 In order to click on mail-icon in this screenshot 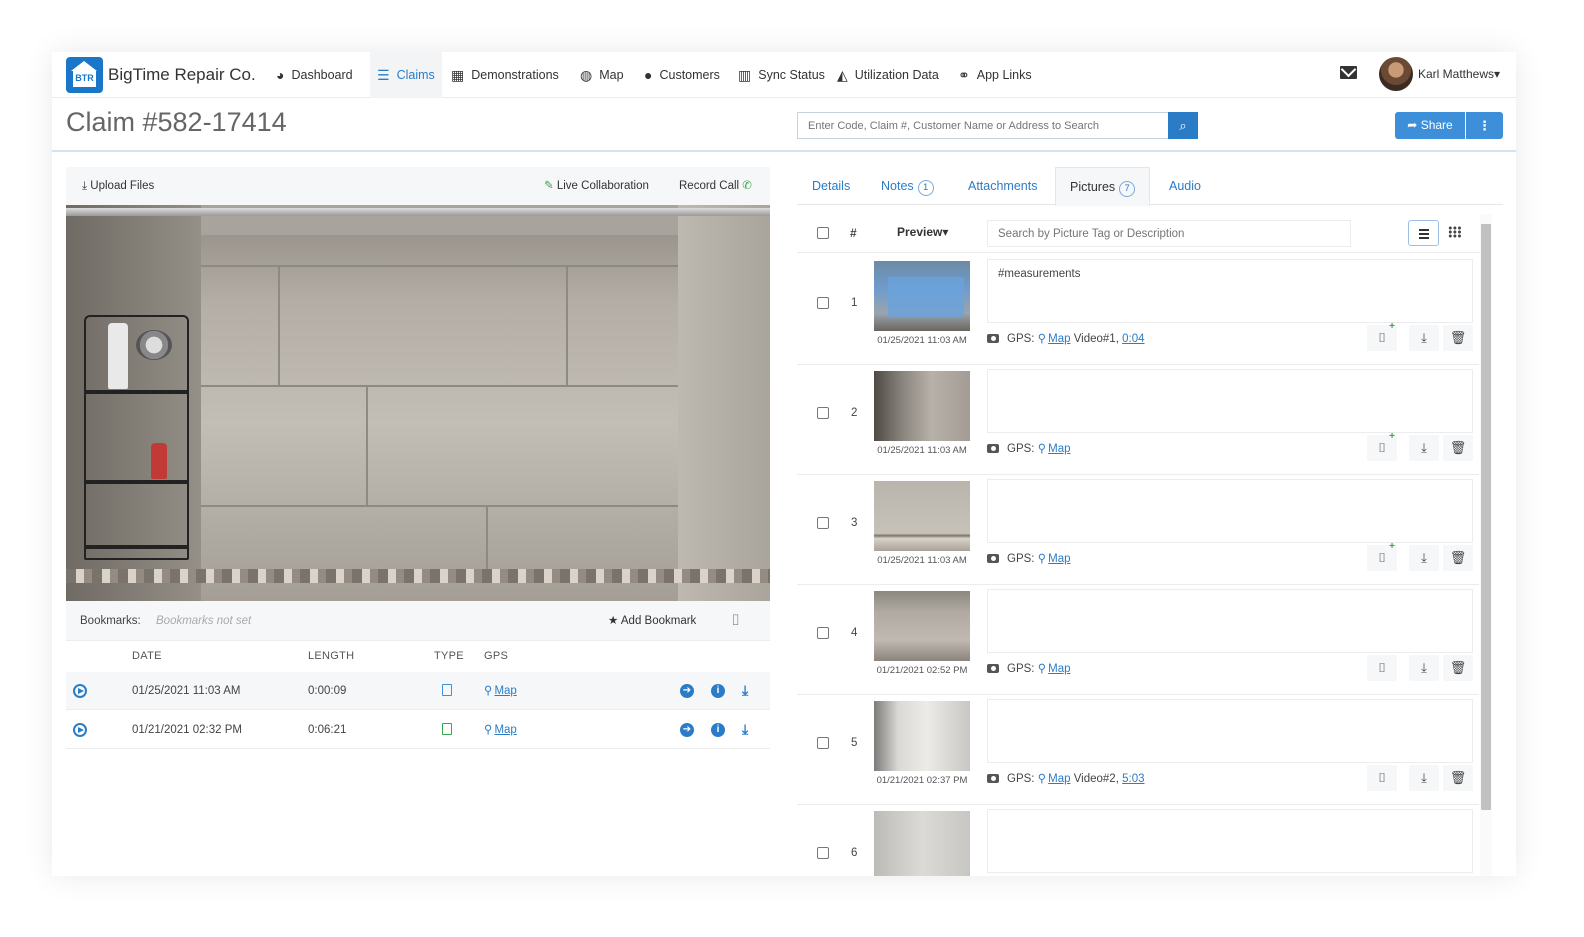, I will do `click(1348, 72)`.